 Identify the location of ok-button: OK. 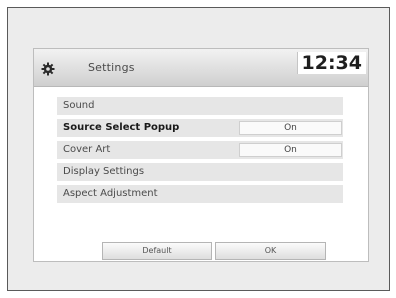
(270, 251).